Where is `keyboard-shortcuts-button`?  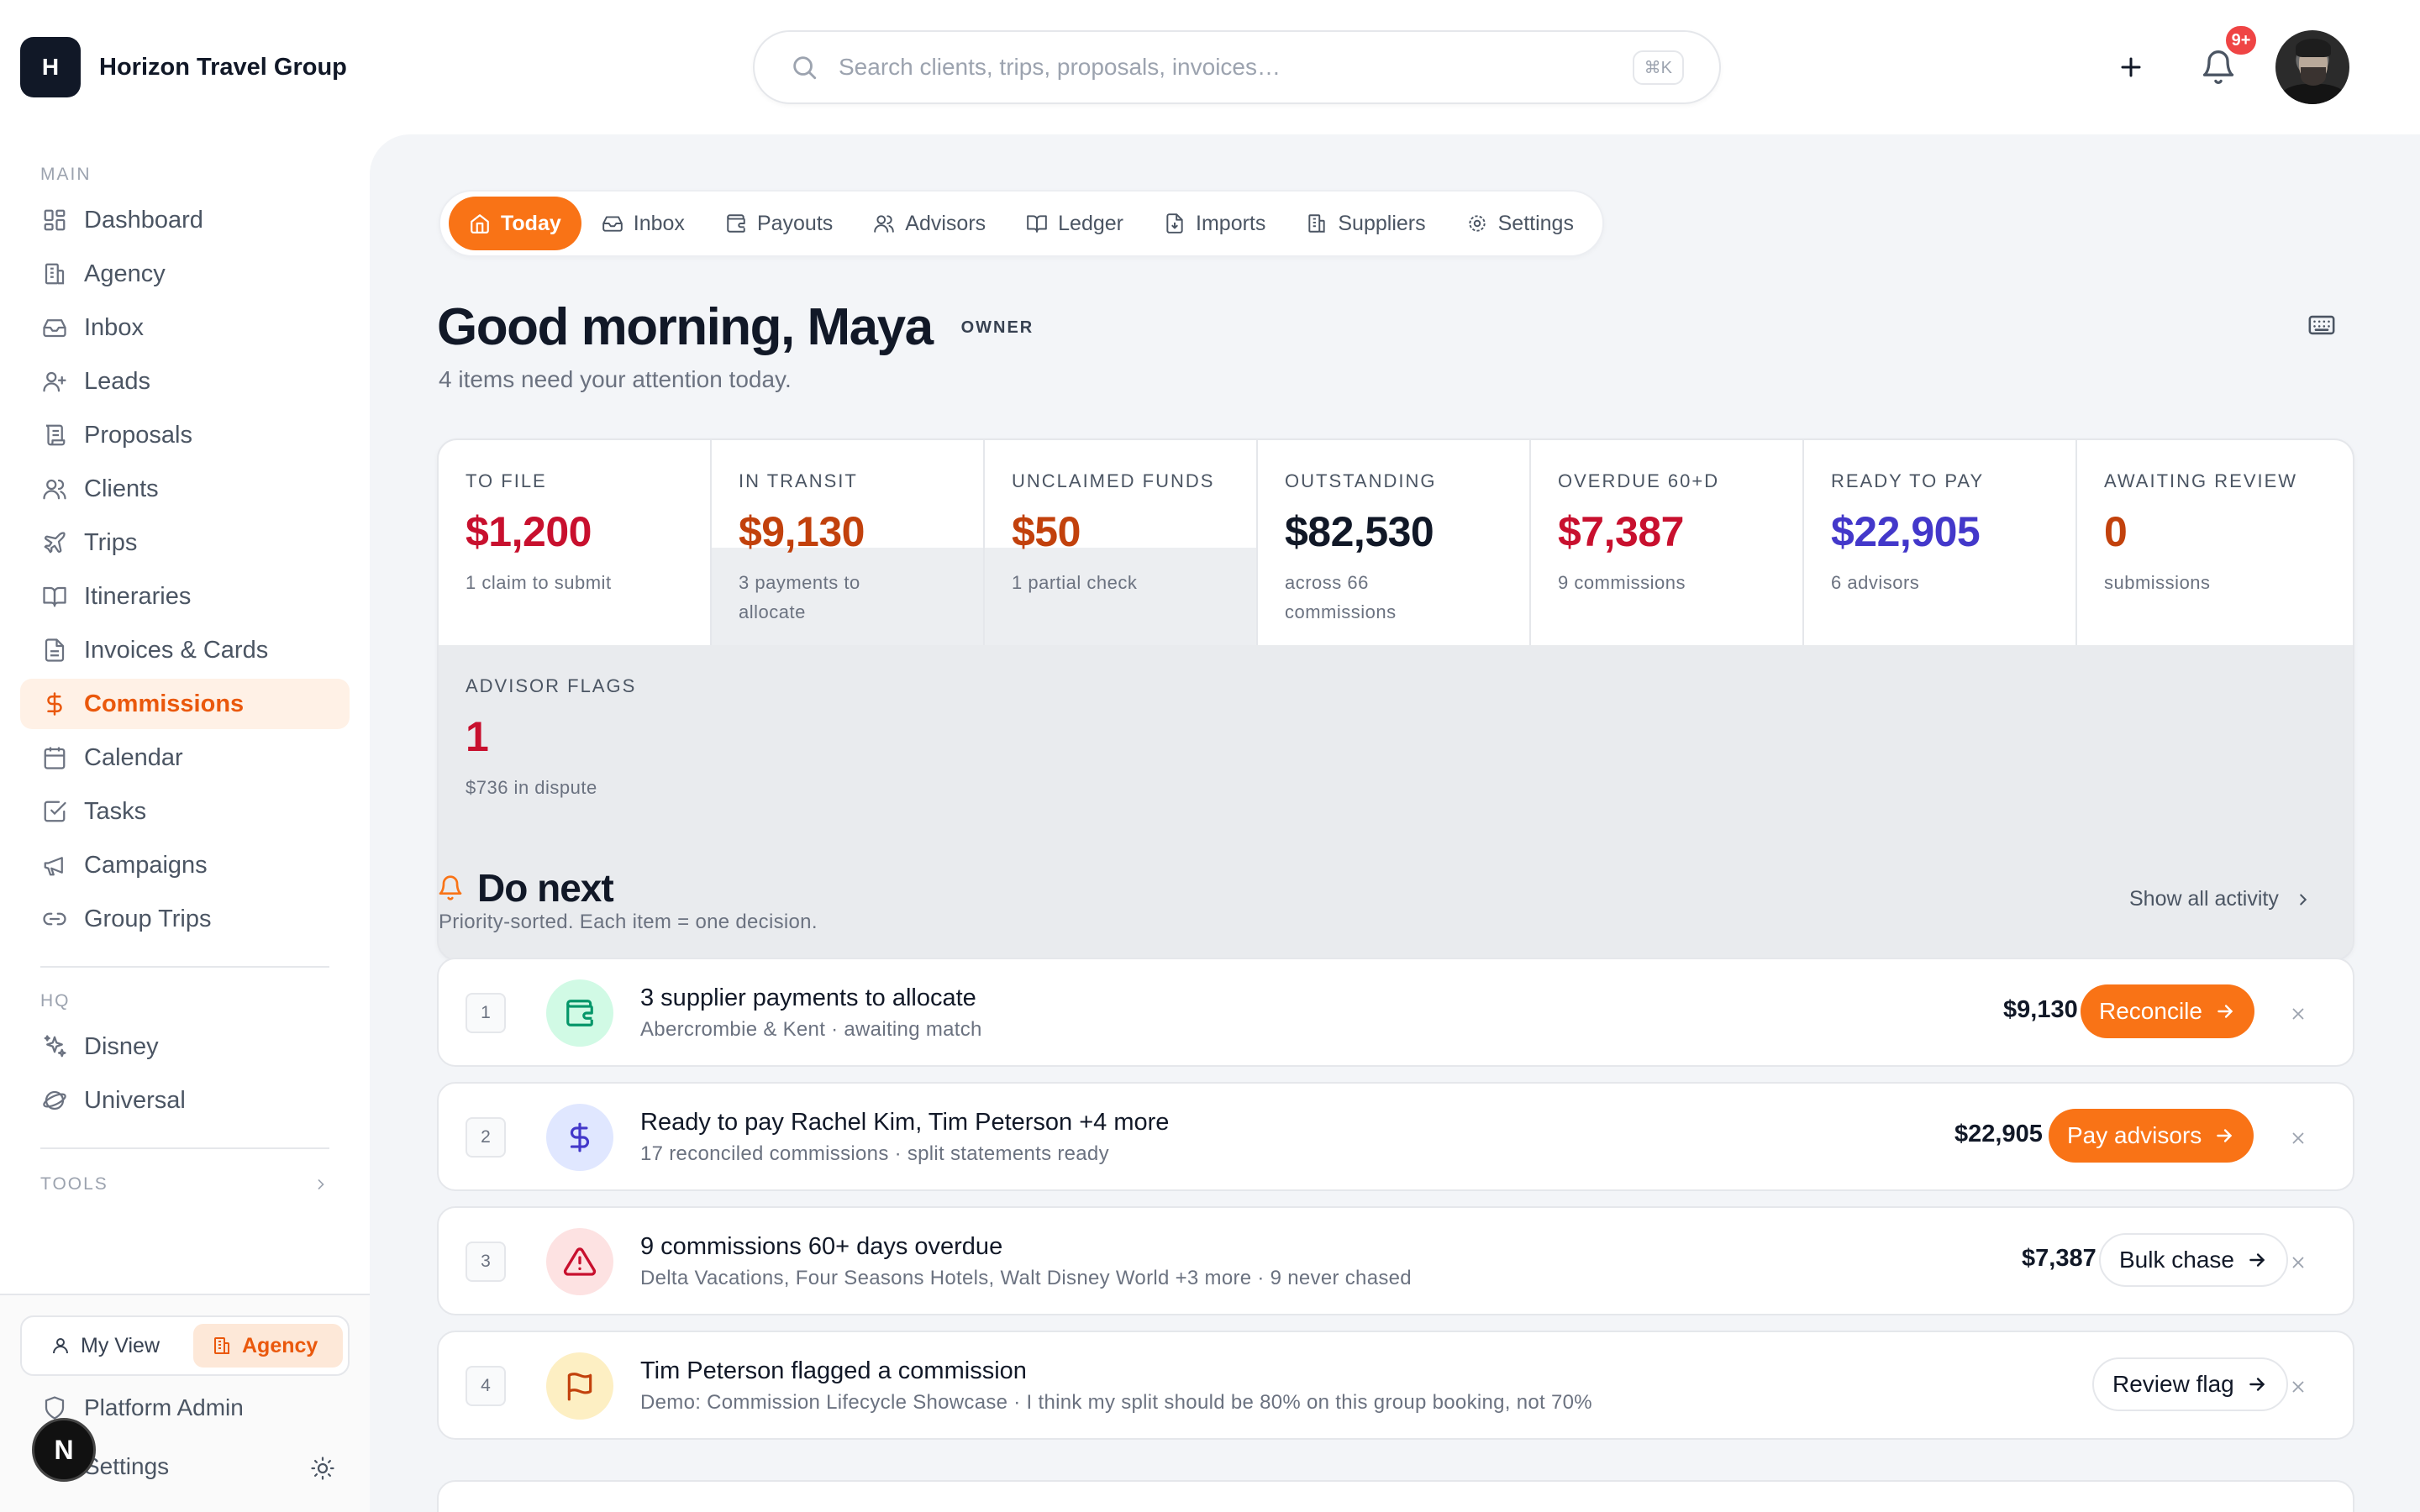
keyboard-shortcuts-button is located at coordinates (2322, 327).